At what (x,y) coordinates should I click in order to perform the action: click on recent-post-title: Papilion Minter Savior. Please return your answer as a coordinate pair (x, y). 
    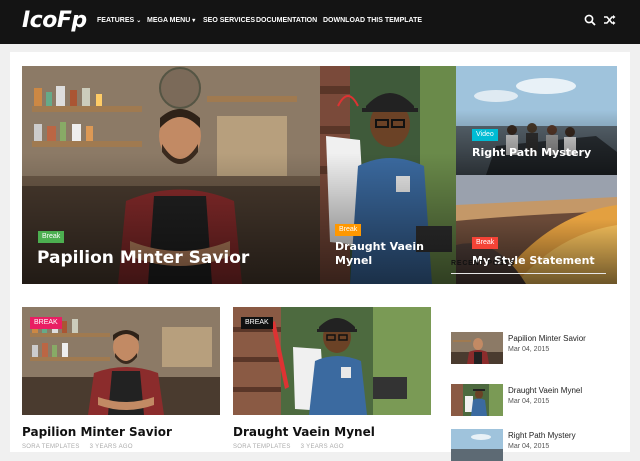
    Looking at the image, I should click on (547, 338).